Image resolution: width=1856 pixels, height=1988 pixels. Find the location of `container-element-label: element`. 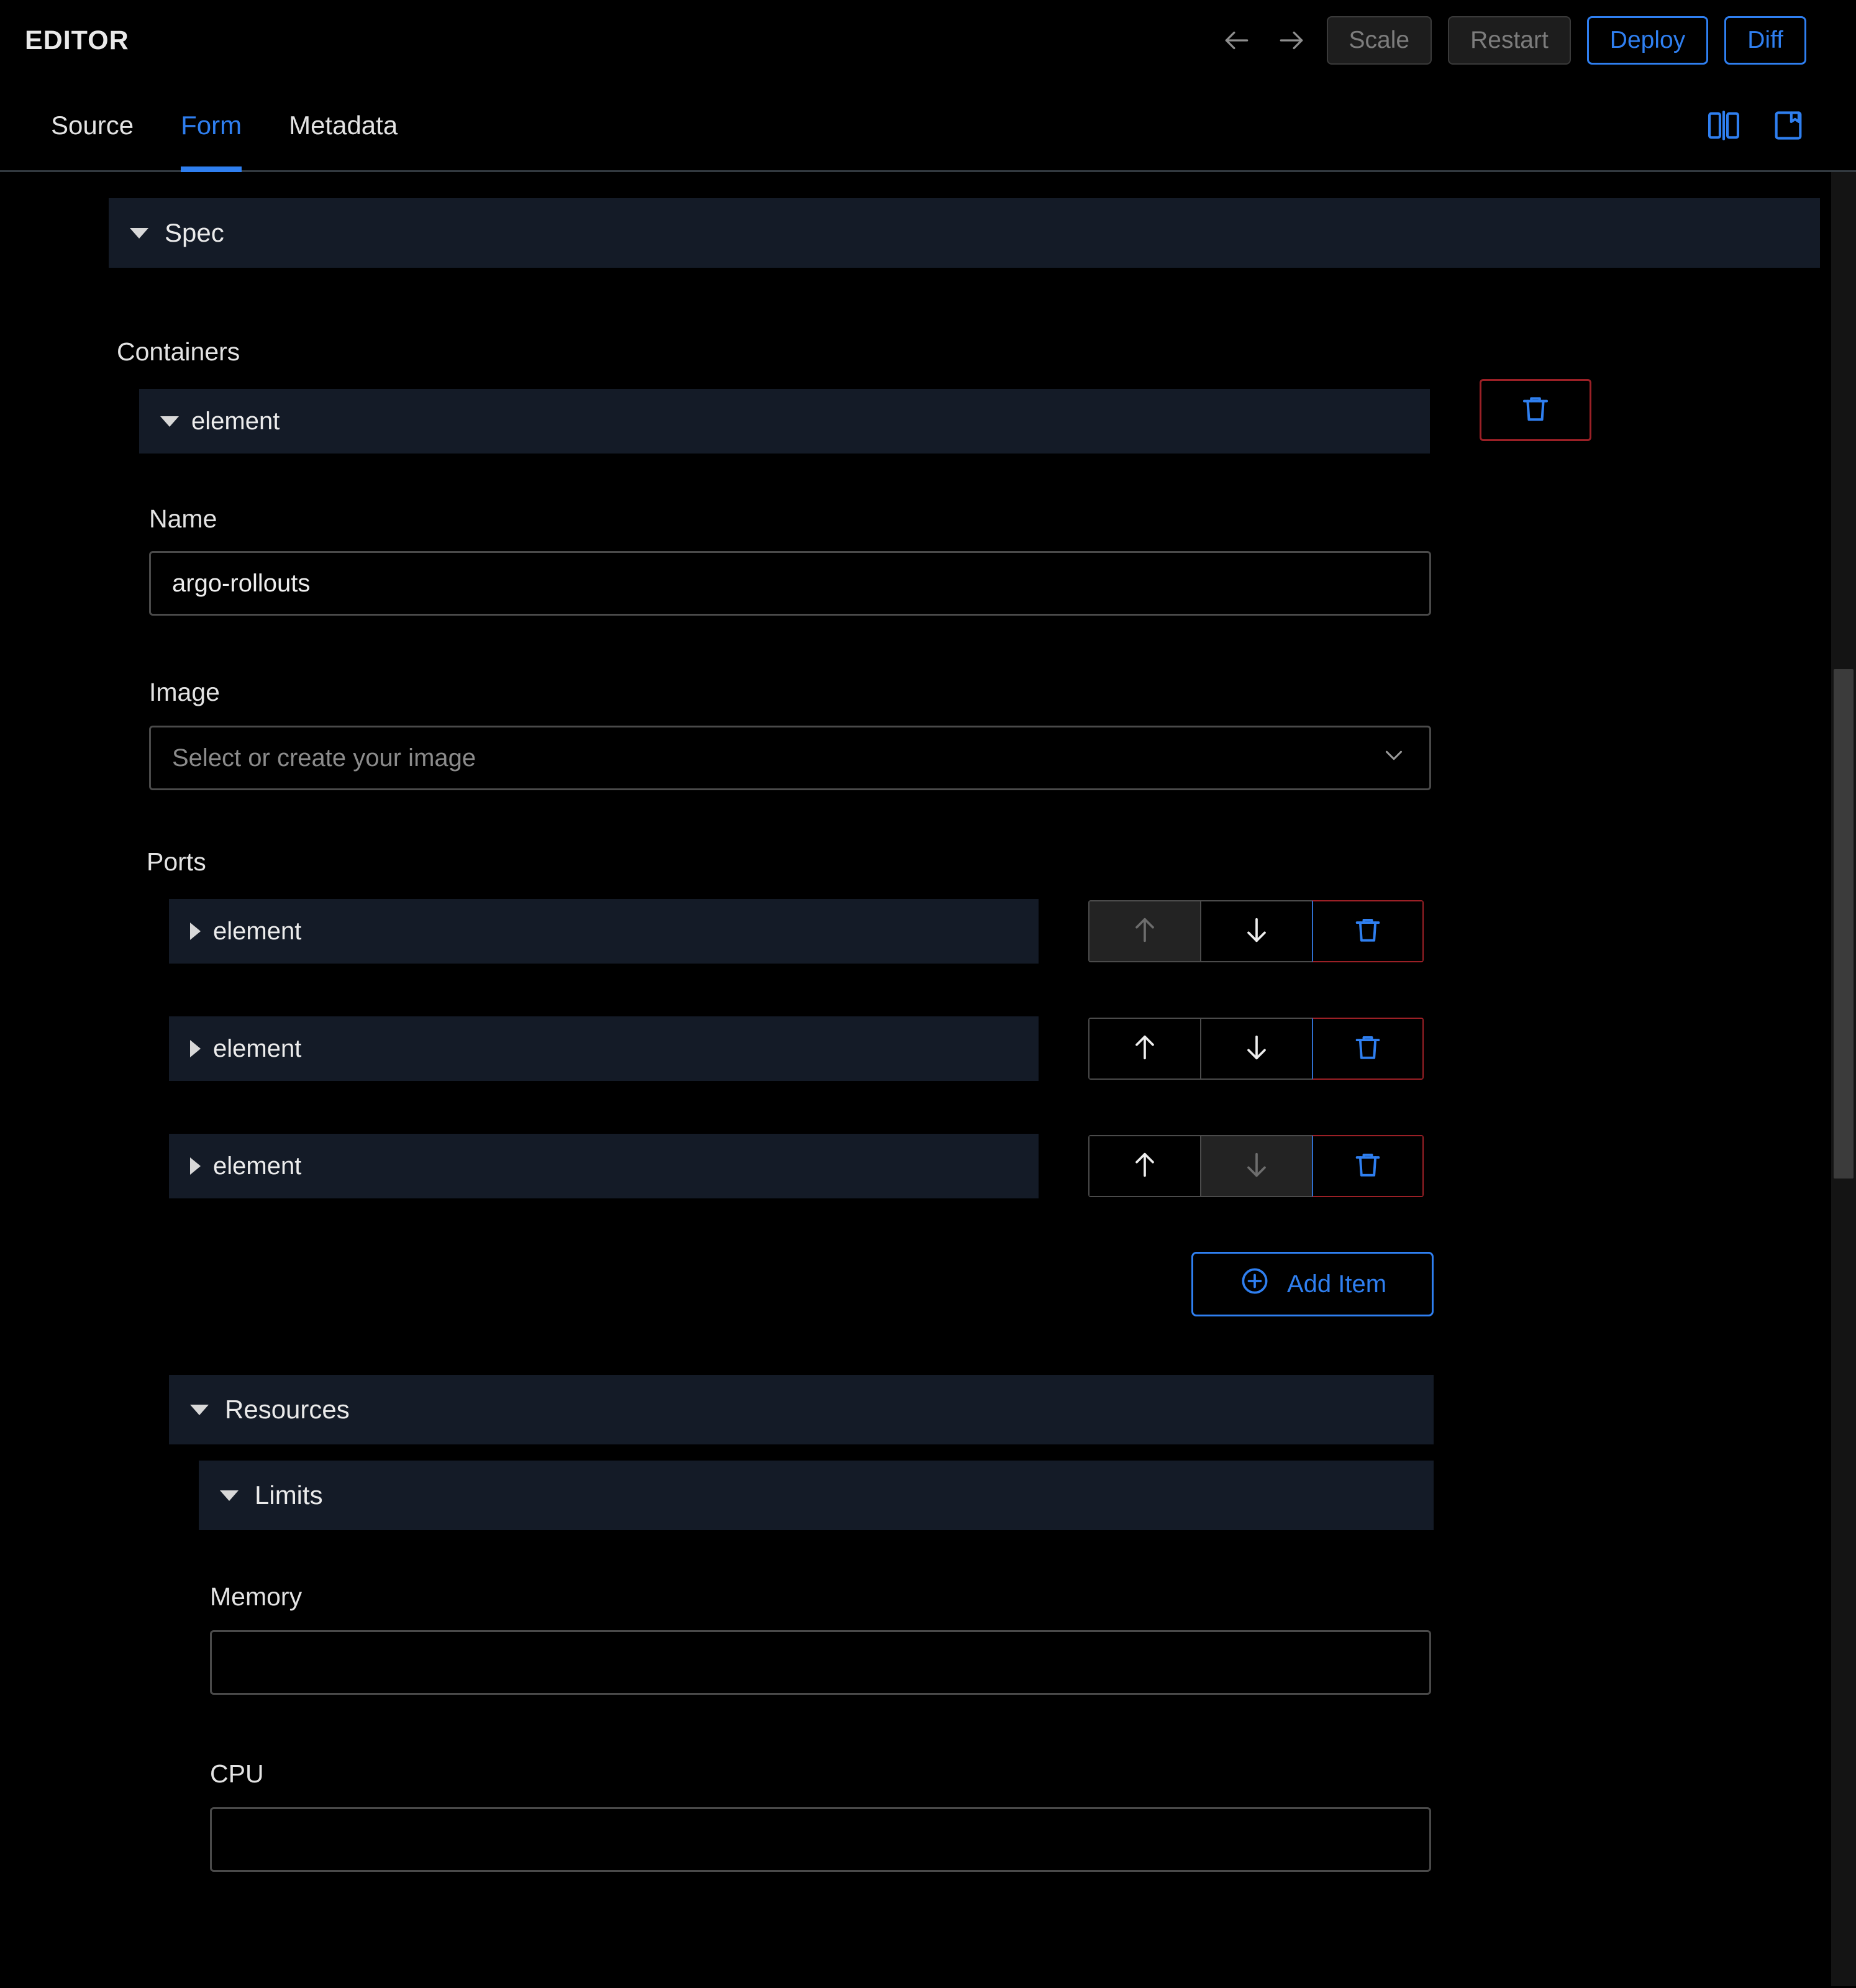

container-element-label: element is located at coordinates (235, 421).